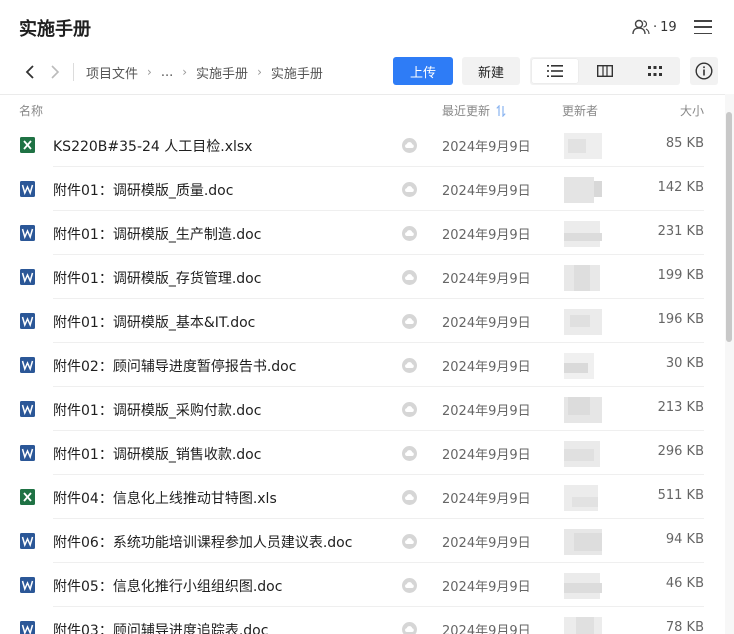  What do you see at coordinates (31, 110) in the screenshot?
I see `column-name-header: 名称` at bounding box center [31, 110].